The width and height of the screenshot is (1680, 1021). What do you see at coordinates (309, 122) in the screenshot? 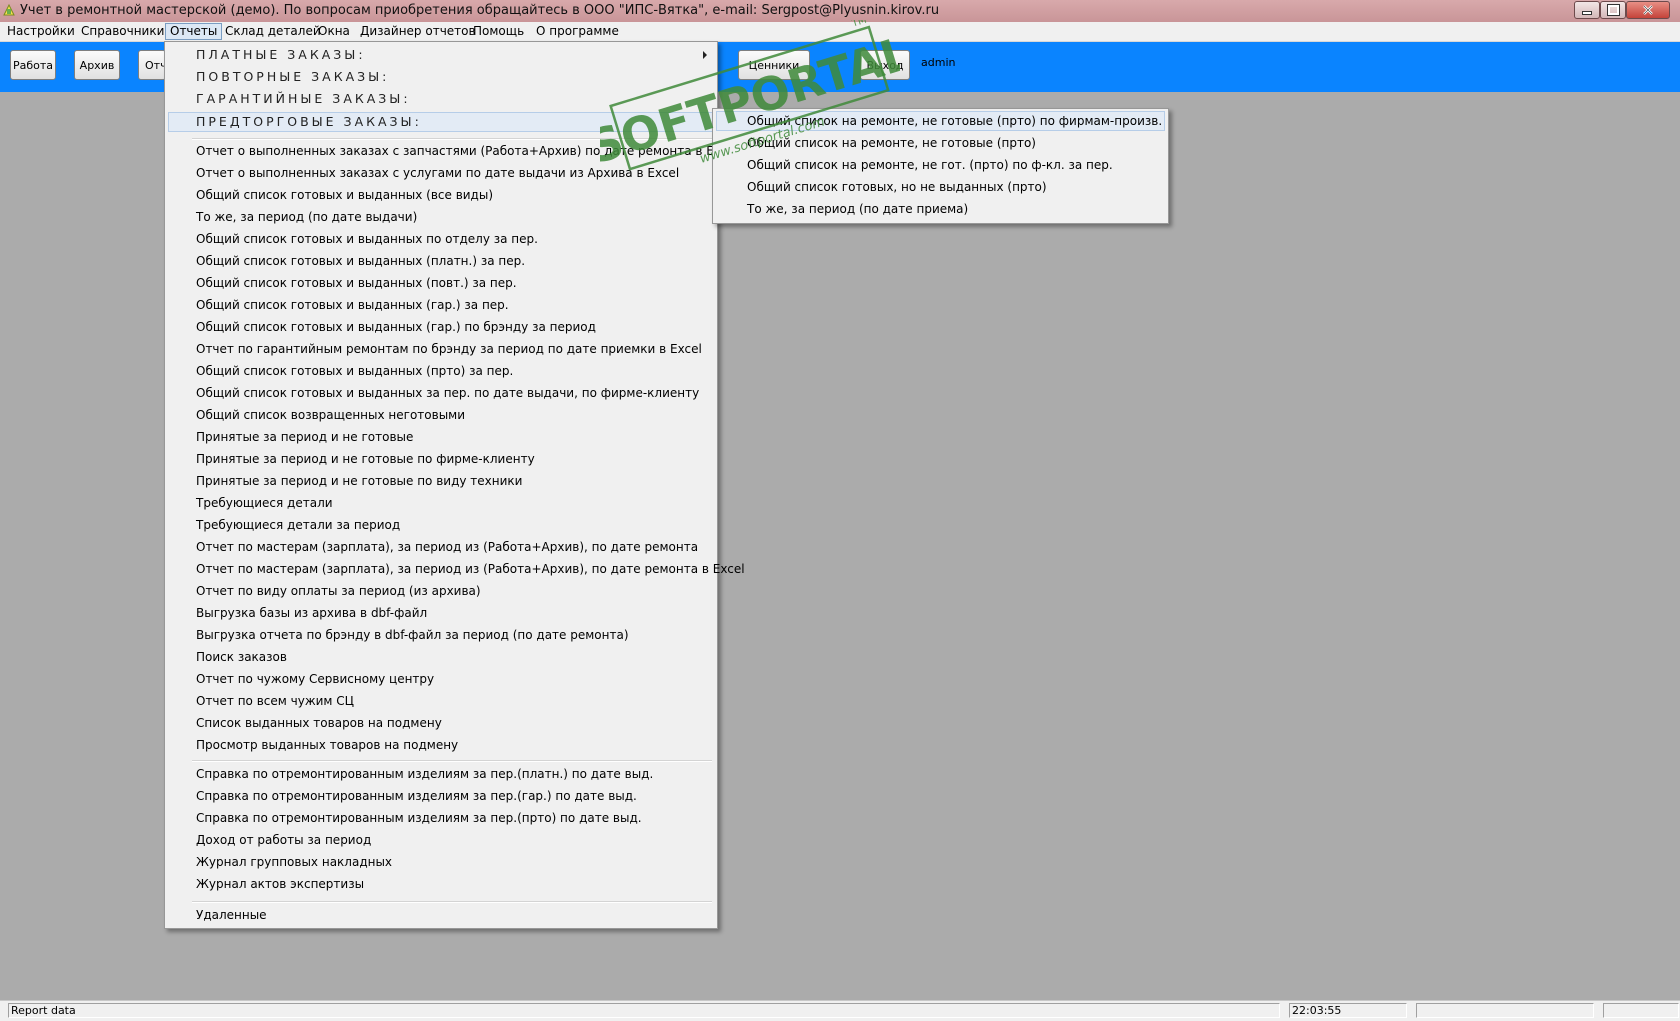
I see `menu-header-pretrade-orders: ПРЕДТОРГОВЫЕ ЗАКАЗЫ:` at bounding box center [309, 122].